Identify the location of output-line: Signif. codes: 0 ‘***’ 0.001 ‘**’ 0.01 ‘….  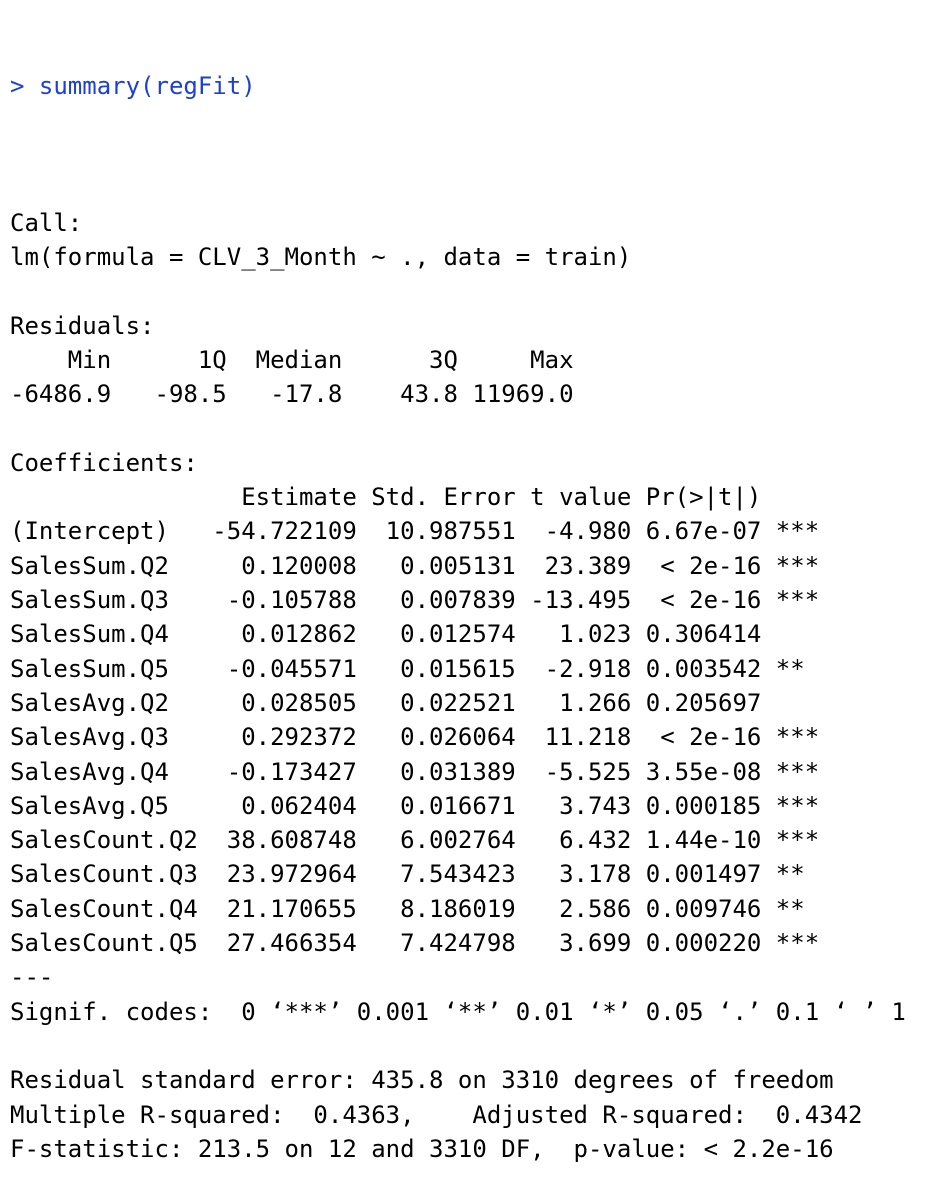
(458, 1011).